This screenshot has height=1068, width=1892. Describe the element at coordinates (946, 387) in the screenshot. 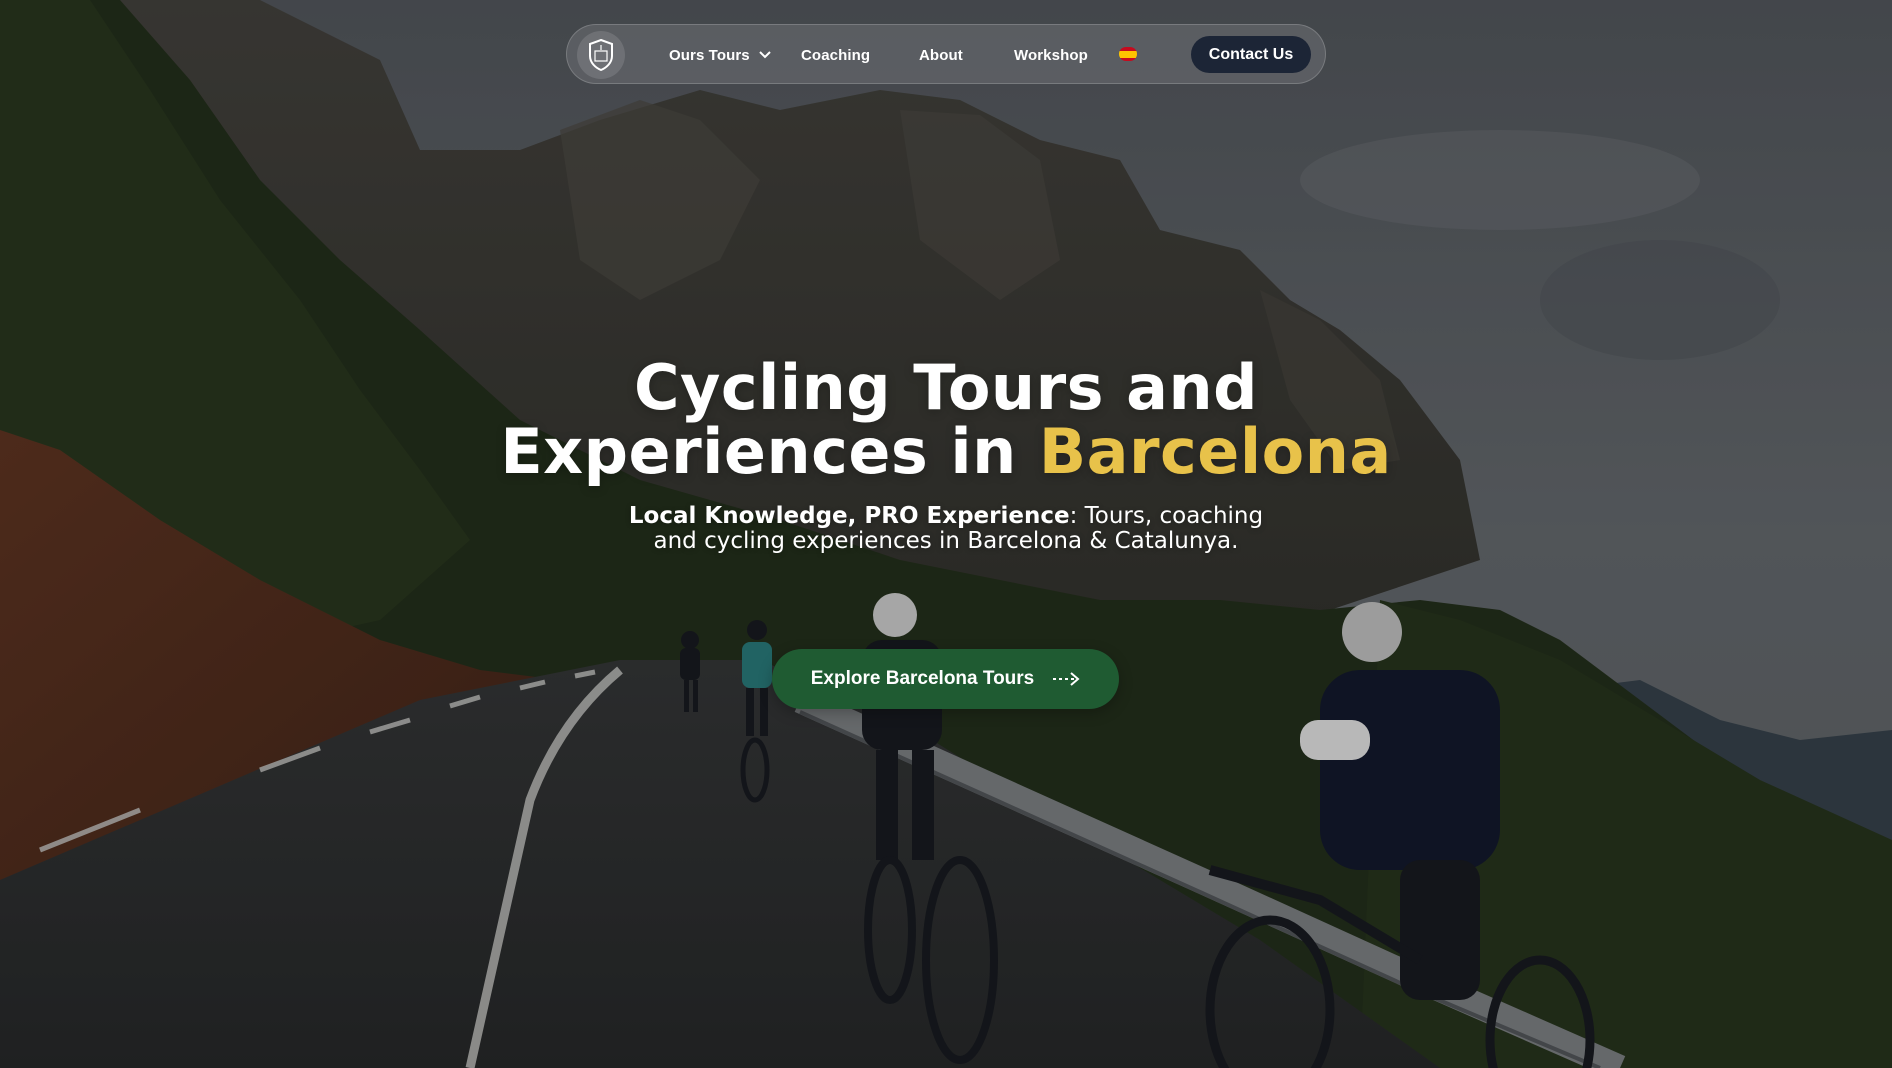

I see `hero-title-line1: Cycling Tours and` at that location.